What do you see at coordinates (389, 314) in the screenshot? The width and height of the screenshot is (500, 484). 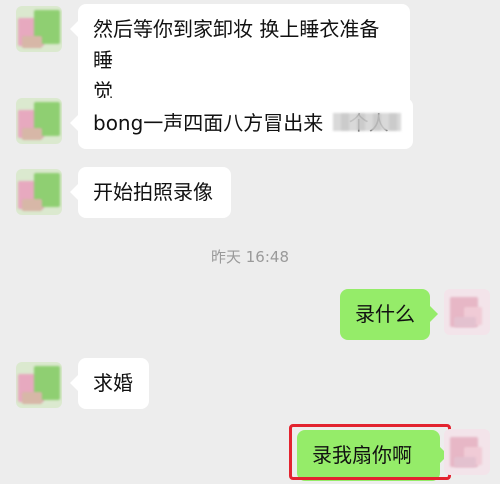 I see `message-bubble-outgoing: 录什么` at bounding box center [389, 314].